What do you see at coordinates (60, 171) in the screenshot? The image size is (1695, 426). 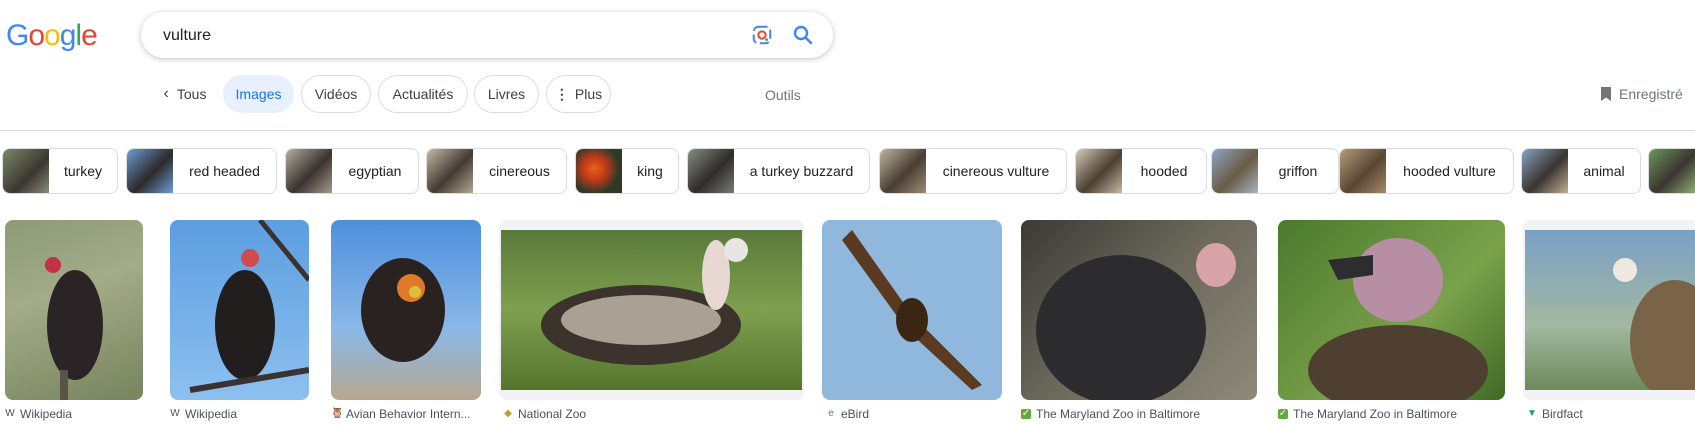 I see `chip-turkey: turkey` at bounding box center [60, 171].